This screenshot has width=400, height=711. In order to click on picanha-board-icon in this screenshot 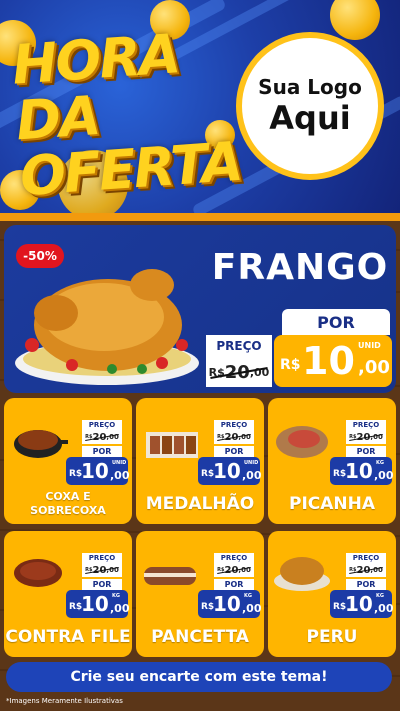, I will do `click(302, 442)`.